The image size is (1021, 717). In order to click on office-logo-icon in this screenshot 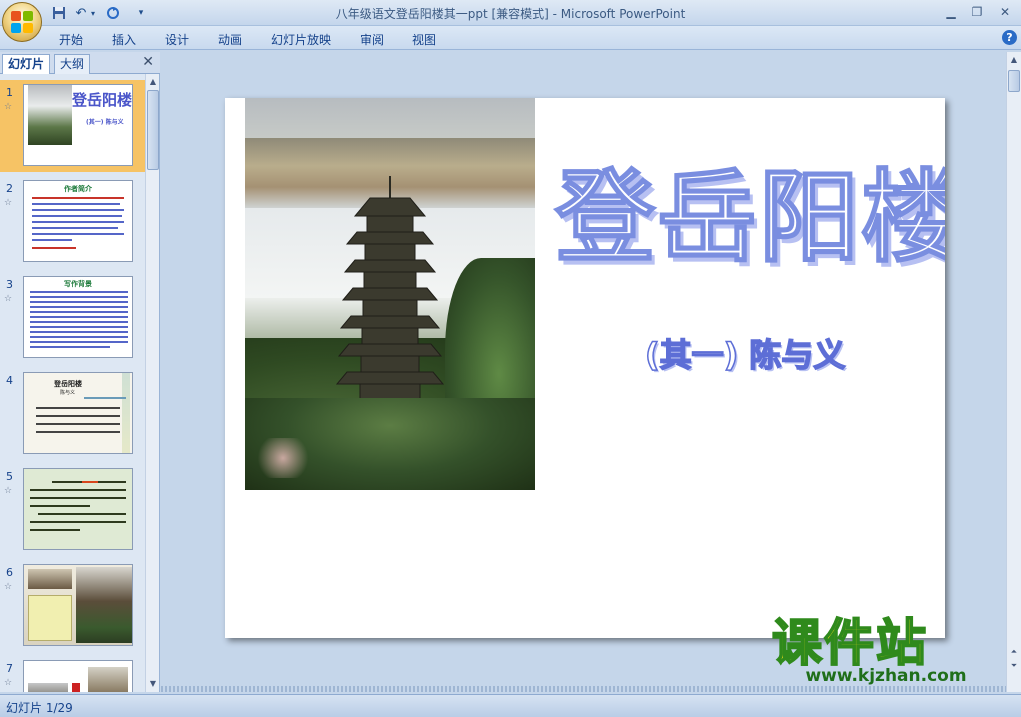, I will do `click(22, 22)`.